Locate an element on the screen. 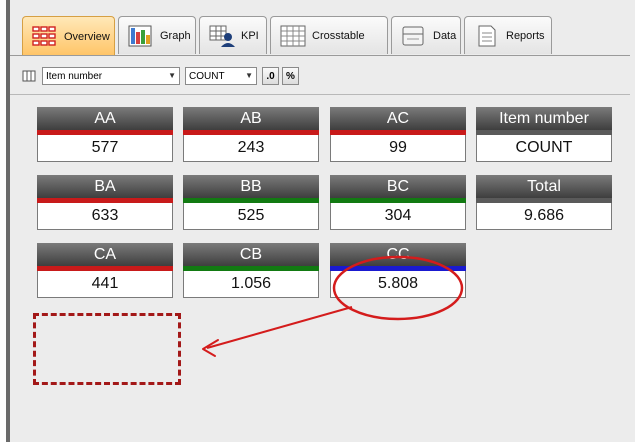  highlight-ellipse is located at coordinates (398, 288).